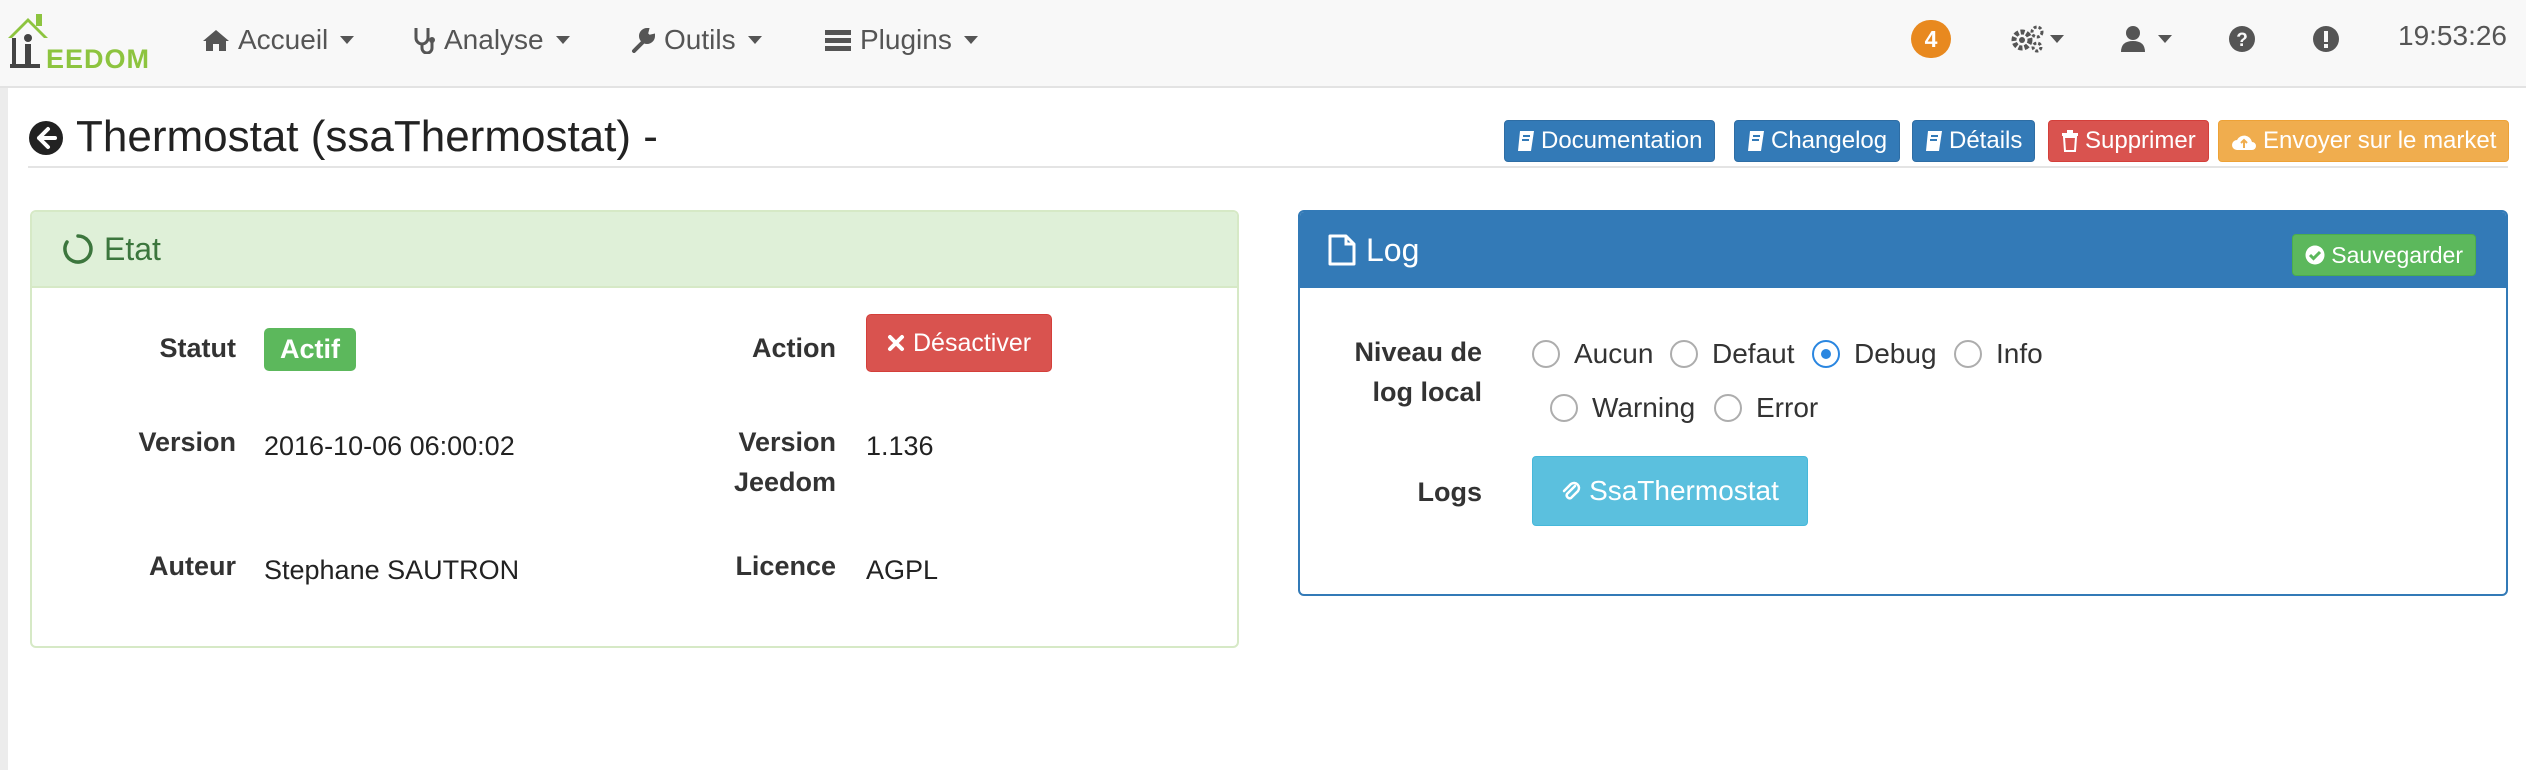  What do you see at coordinates (634, 250) in the screenshot?
I see `etat-panel-heading: Etat` at bounding box center [634, 250].